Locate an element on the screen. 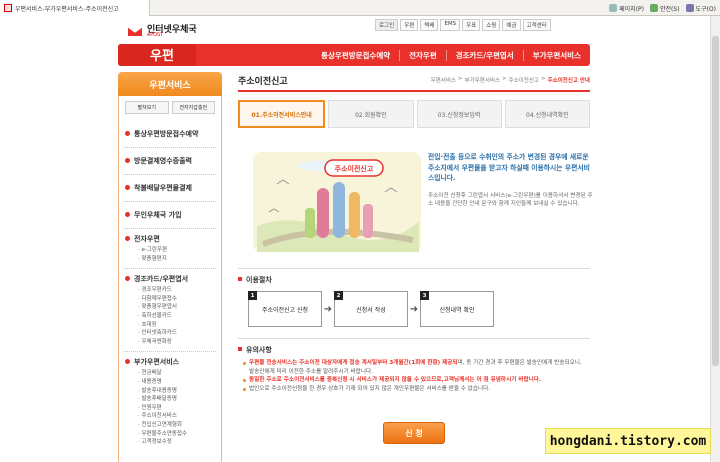 The width and height of the screenshot is (720, 462). expand-all-button: 펼쳐보기 is located at coordinates (147, 107).